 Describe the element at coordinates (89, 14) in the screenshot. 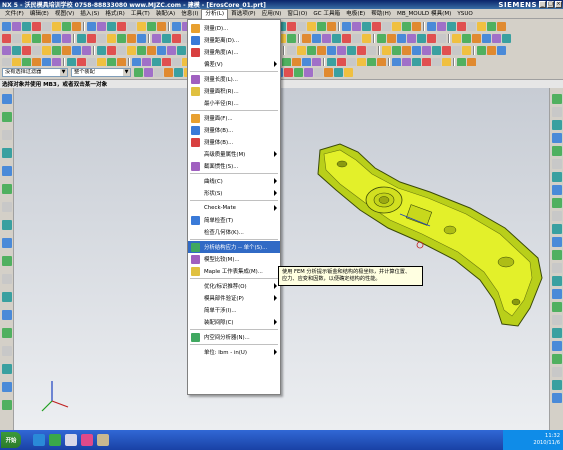

I see `menu-3: 插入(S)` at that location.